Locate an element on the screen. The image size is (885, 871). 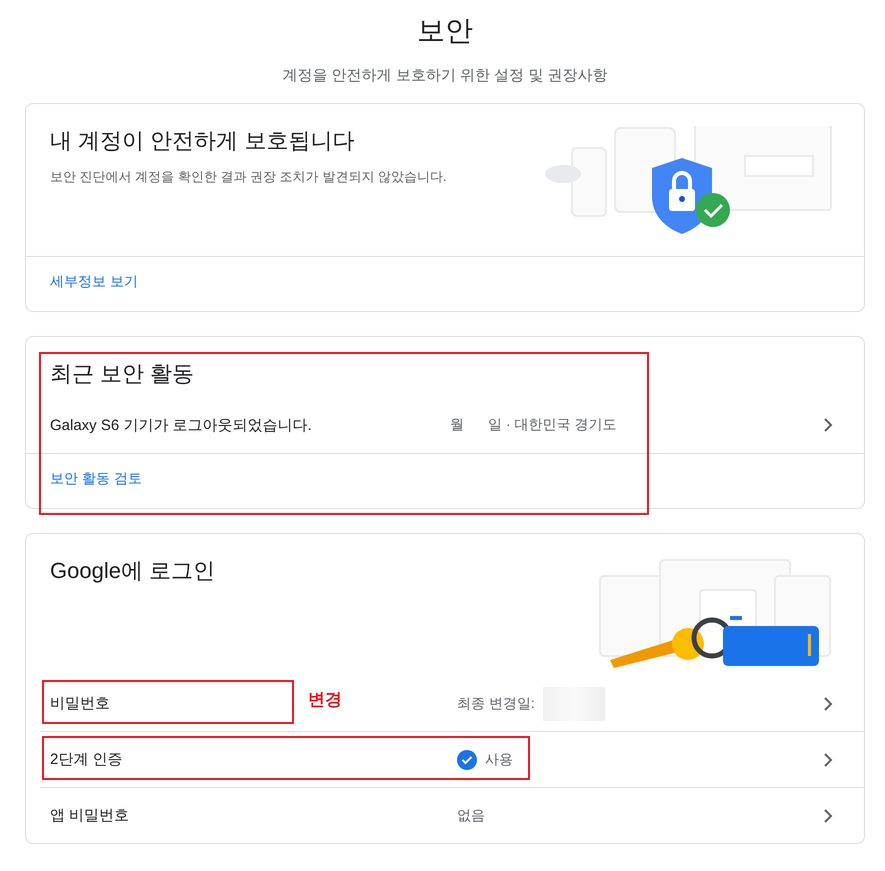
details-link: 세부정보 보기 is located at coordinates (94, 281).